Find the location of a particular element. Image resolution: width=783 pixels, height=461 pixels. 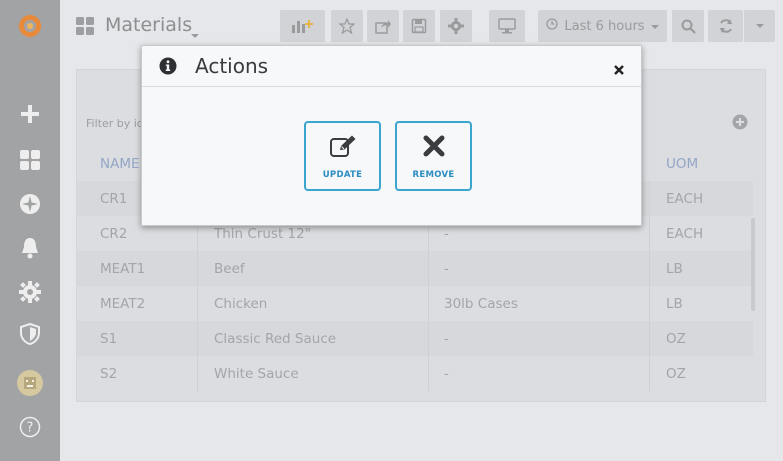

remove-button: REMOVE is located at coordinates (433, 156).